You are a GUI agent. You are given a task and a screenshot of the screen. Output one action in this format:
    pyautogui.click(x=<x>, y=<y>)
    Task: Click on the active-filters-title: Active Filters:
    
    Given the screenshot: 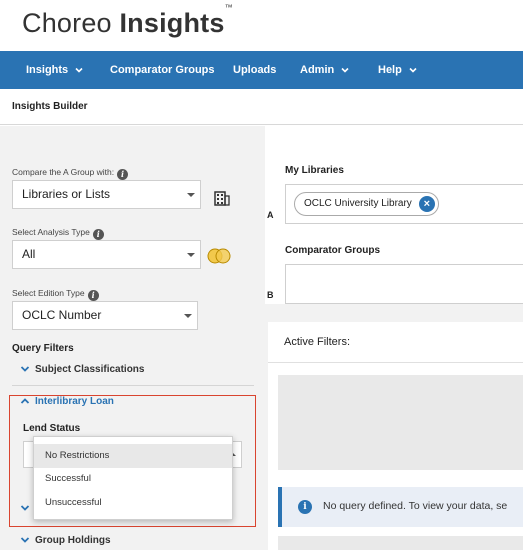 What is the action you would take?
    pyautogui.click(x=317, y=342)
    